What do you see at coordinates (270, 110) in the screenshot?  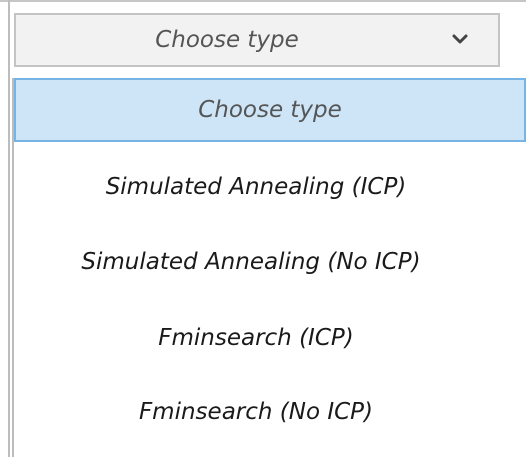 I see `option-choose-type: Choose type` at bounding box center [270, 110].